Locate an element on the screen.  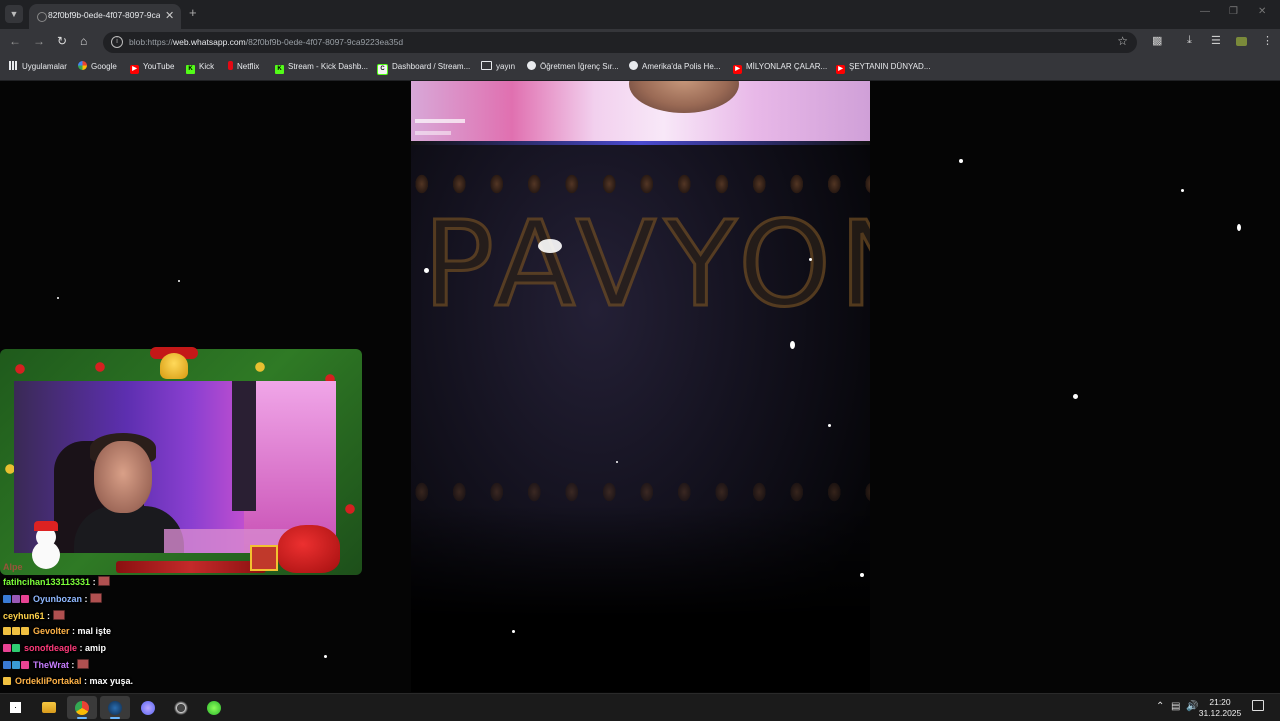
bookmark-folder-yayin: yayın is located at coordinates (498, 67).